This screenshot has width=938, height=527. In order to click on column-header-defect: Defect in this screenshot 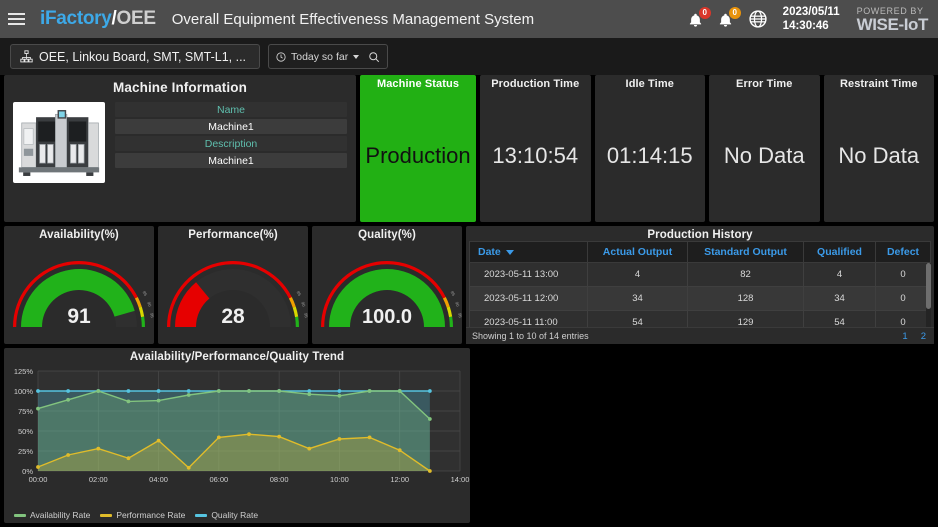, I will do `click(903, 252)`.